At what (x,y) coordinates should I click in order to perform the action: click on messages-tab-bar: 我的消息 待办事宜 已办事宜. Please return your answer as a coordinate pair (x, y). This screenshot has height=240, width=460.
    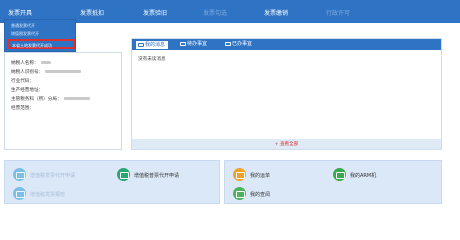
    Looking at the image, I should click on (286, 44).